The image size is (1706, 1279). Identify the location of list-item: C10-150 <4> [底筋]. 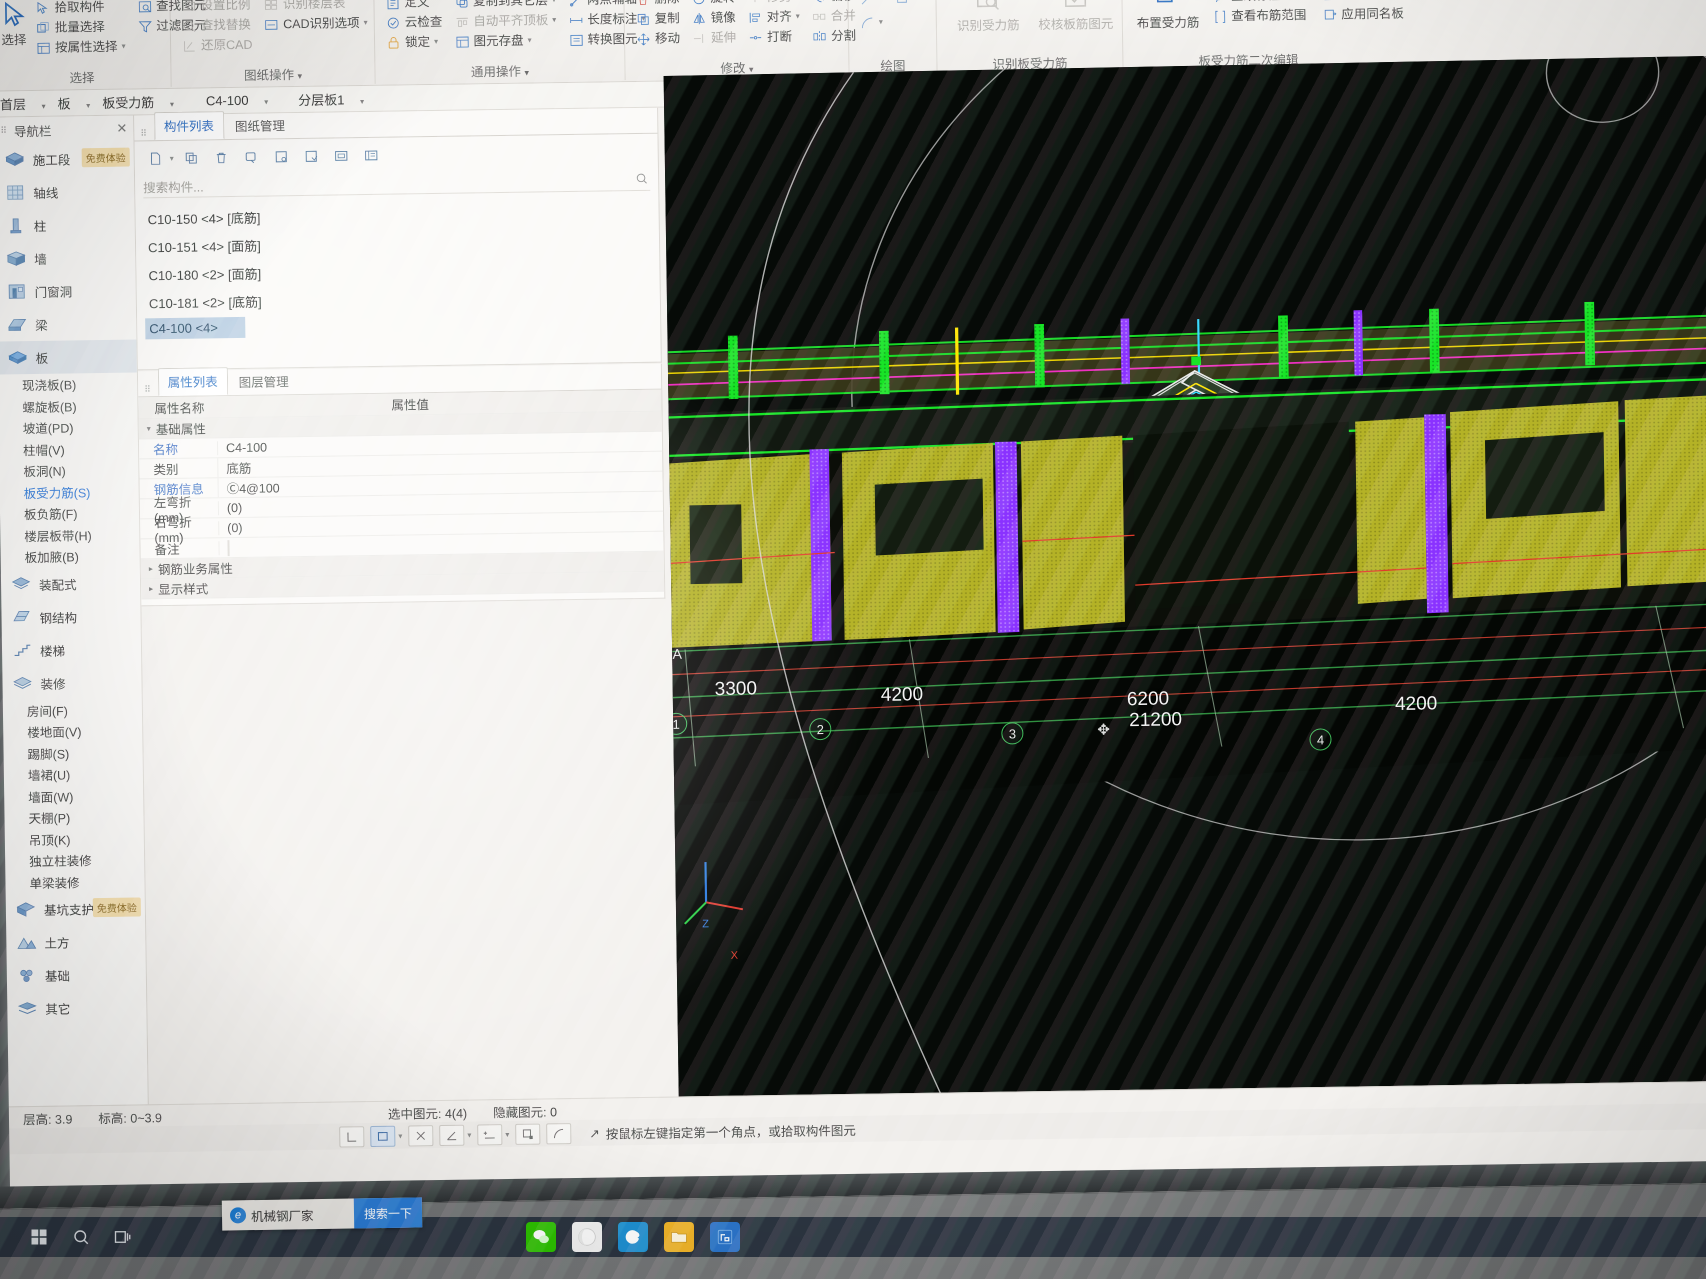
(396, 215).